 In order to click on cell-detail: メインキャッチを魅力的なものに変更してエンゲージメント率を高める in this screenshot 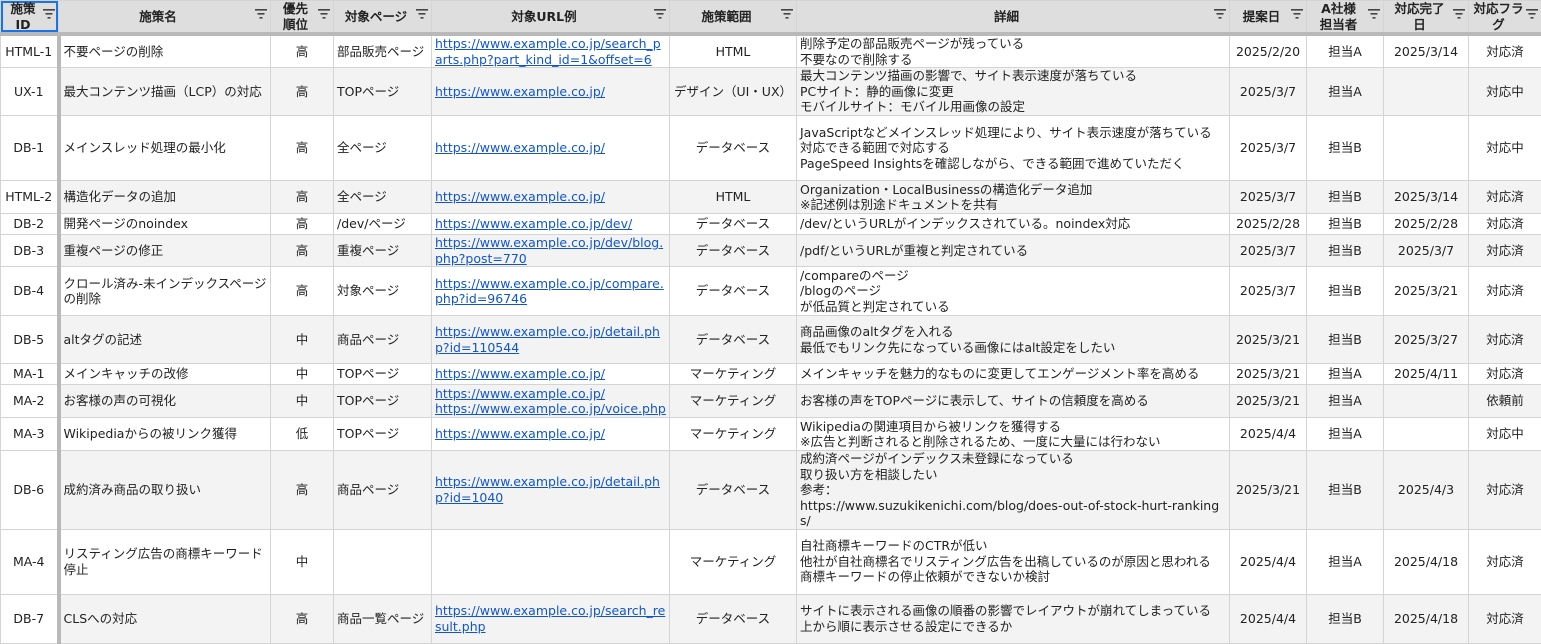, I will do `click(1013, 374)`.